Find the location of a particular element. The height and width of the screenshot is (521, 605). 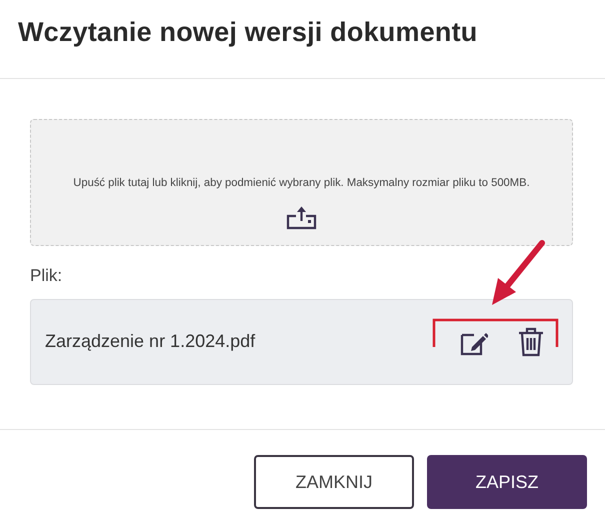

file-label: Plik: is located at coordinates (47, 276).